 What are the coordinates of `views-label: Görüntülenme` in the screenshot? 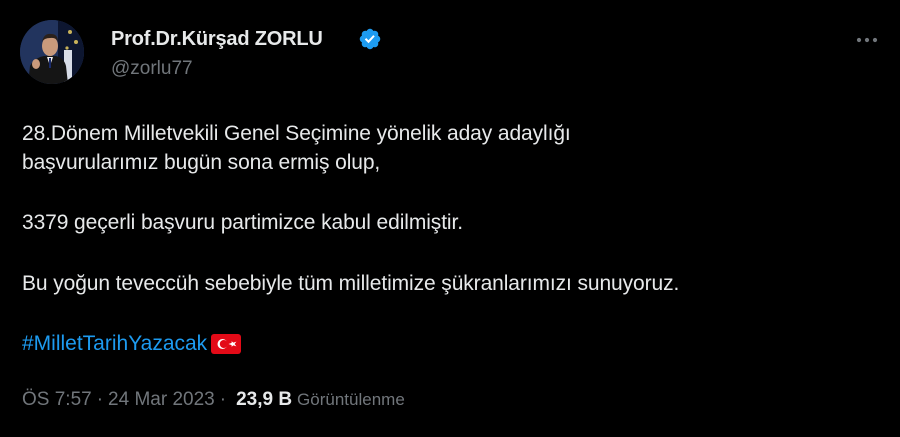 It's located at (351, 399).